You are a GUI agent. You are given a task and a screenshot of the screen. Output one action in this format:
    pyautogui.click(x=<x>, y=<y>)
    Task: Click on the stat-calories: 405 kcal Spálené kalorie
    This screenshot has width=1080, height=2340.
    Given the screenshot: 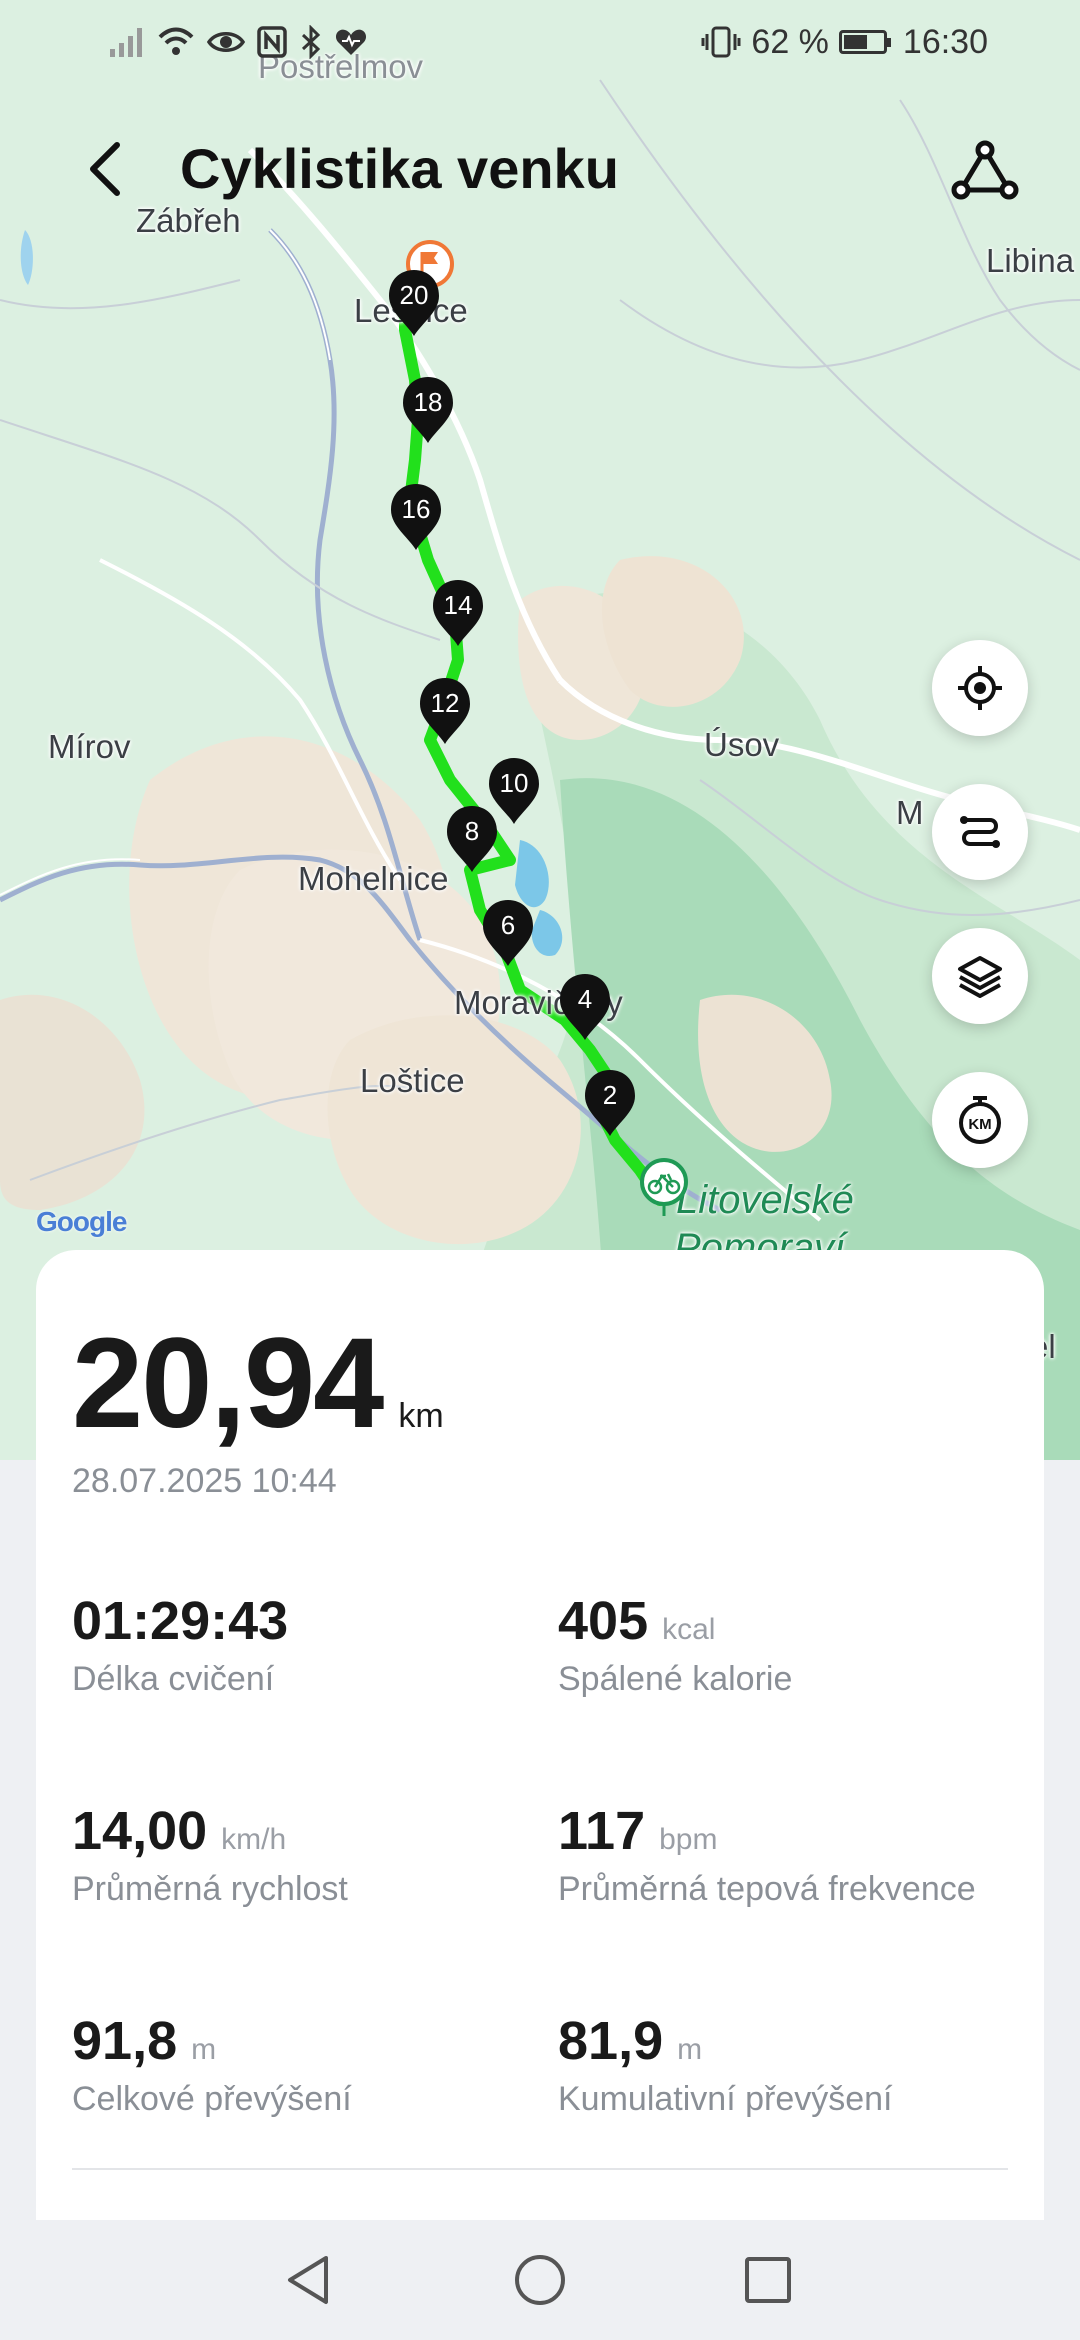 What is the action you would take?
    pyautogui.click(x=793, y=1644)
    